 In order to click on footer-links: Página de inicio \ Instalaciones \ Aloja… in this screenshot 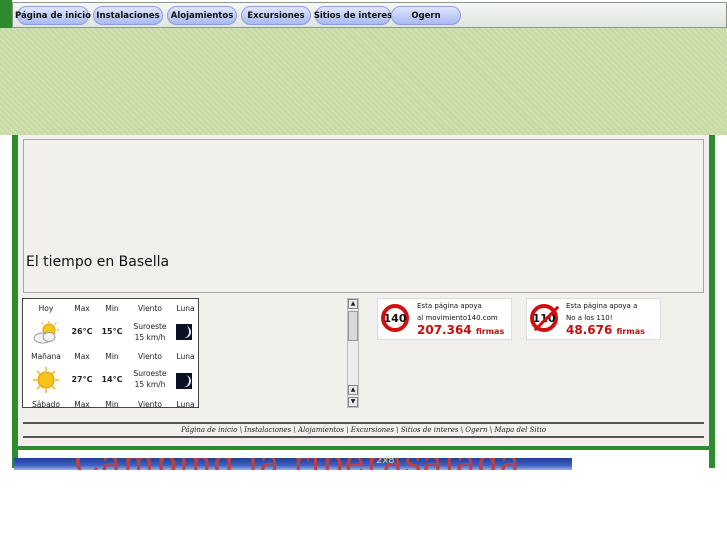, I will do `click(363, 430)`.